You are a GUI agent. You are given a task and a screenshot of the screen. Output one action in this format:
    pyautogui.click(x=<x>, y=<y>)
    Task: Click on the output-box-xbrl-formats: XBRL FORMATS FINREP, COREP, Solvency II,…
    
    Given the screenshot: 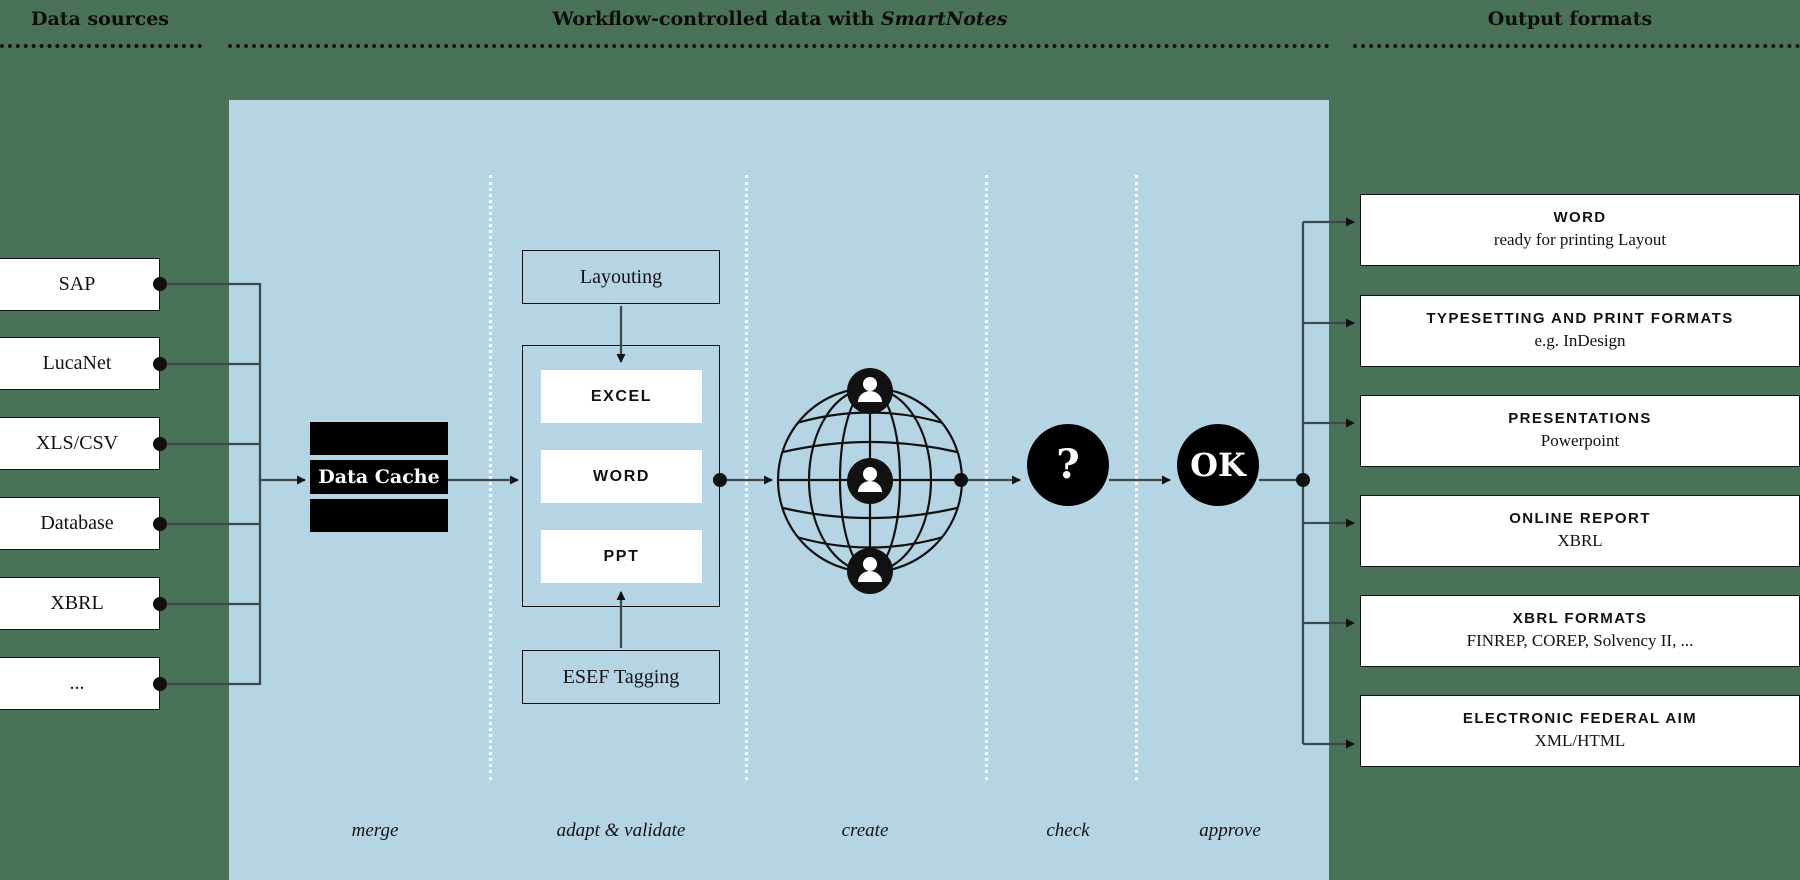 What is the action you would take?
    pyautogui.click(x=1580, y=631)
    